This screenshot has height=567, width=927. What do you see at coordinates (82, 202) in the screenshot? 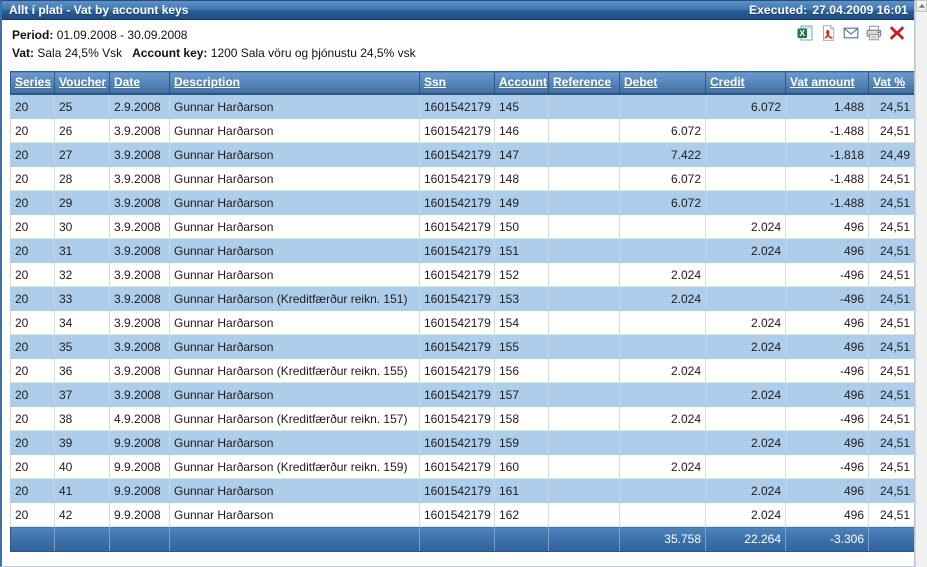
I see `table-cell-voucher: 29` at bounding box center [82, 202].